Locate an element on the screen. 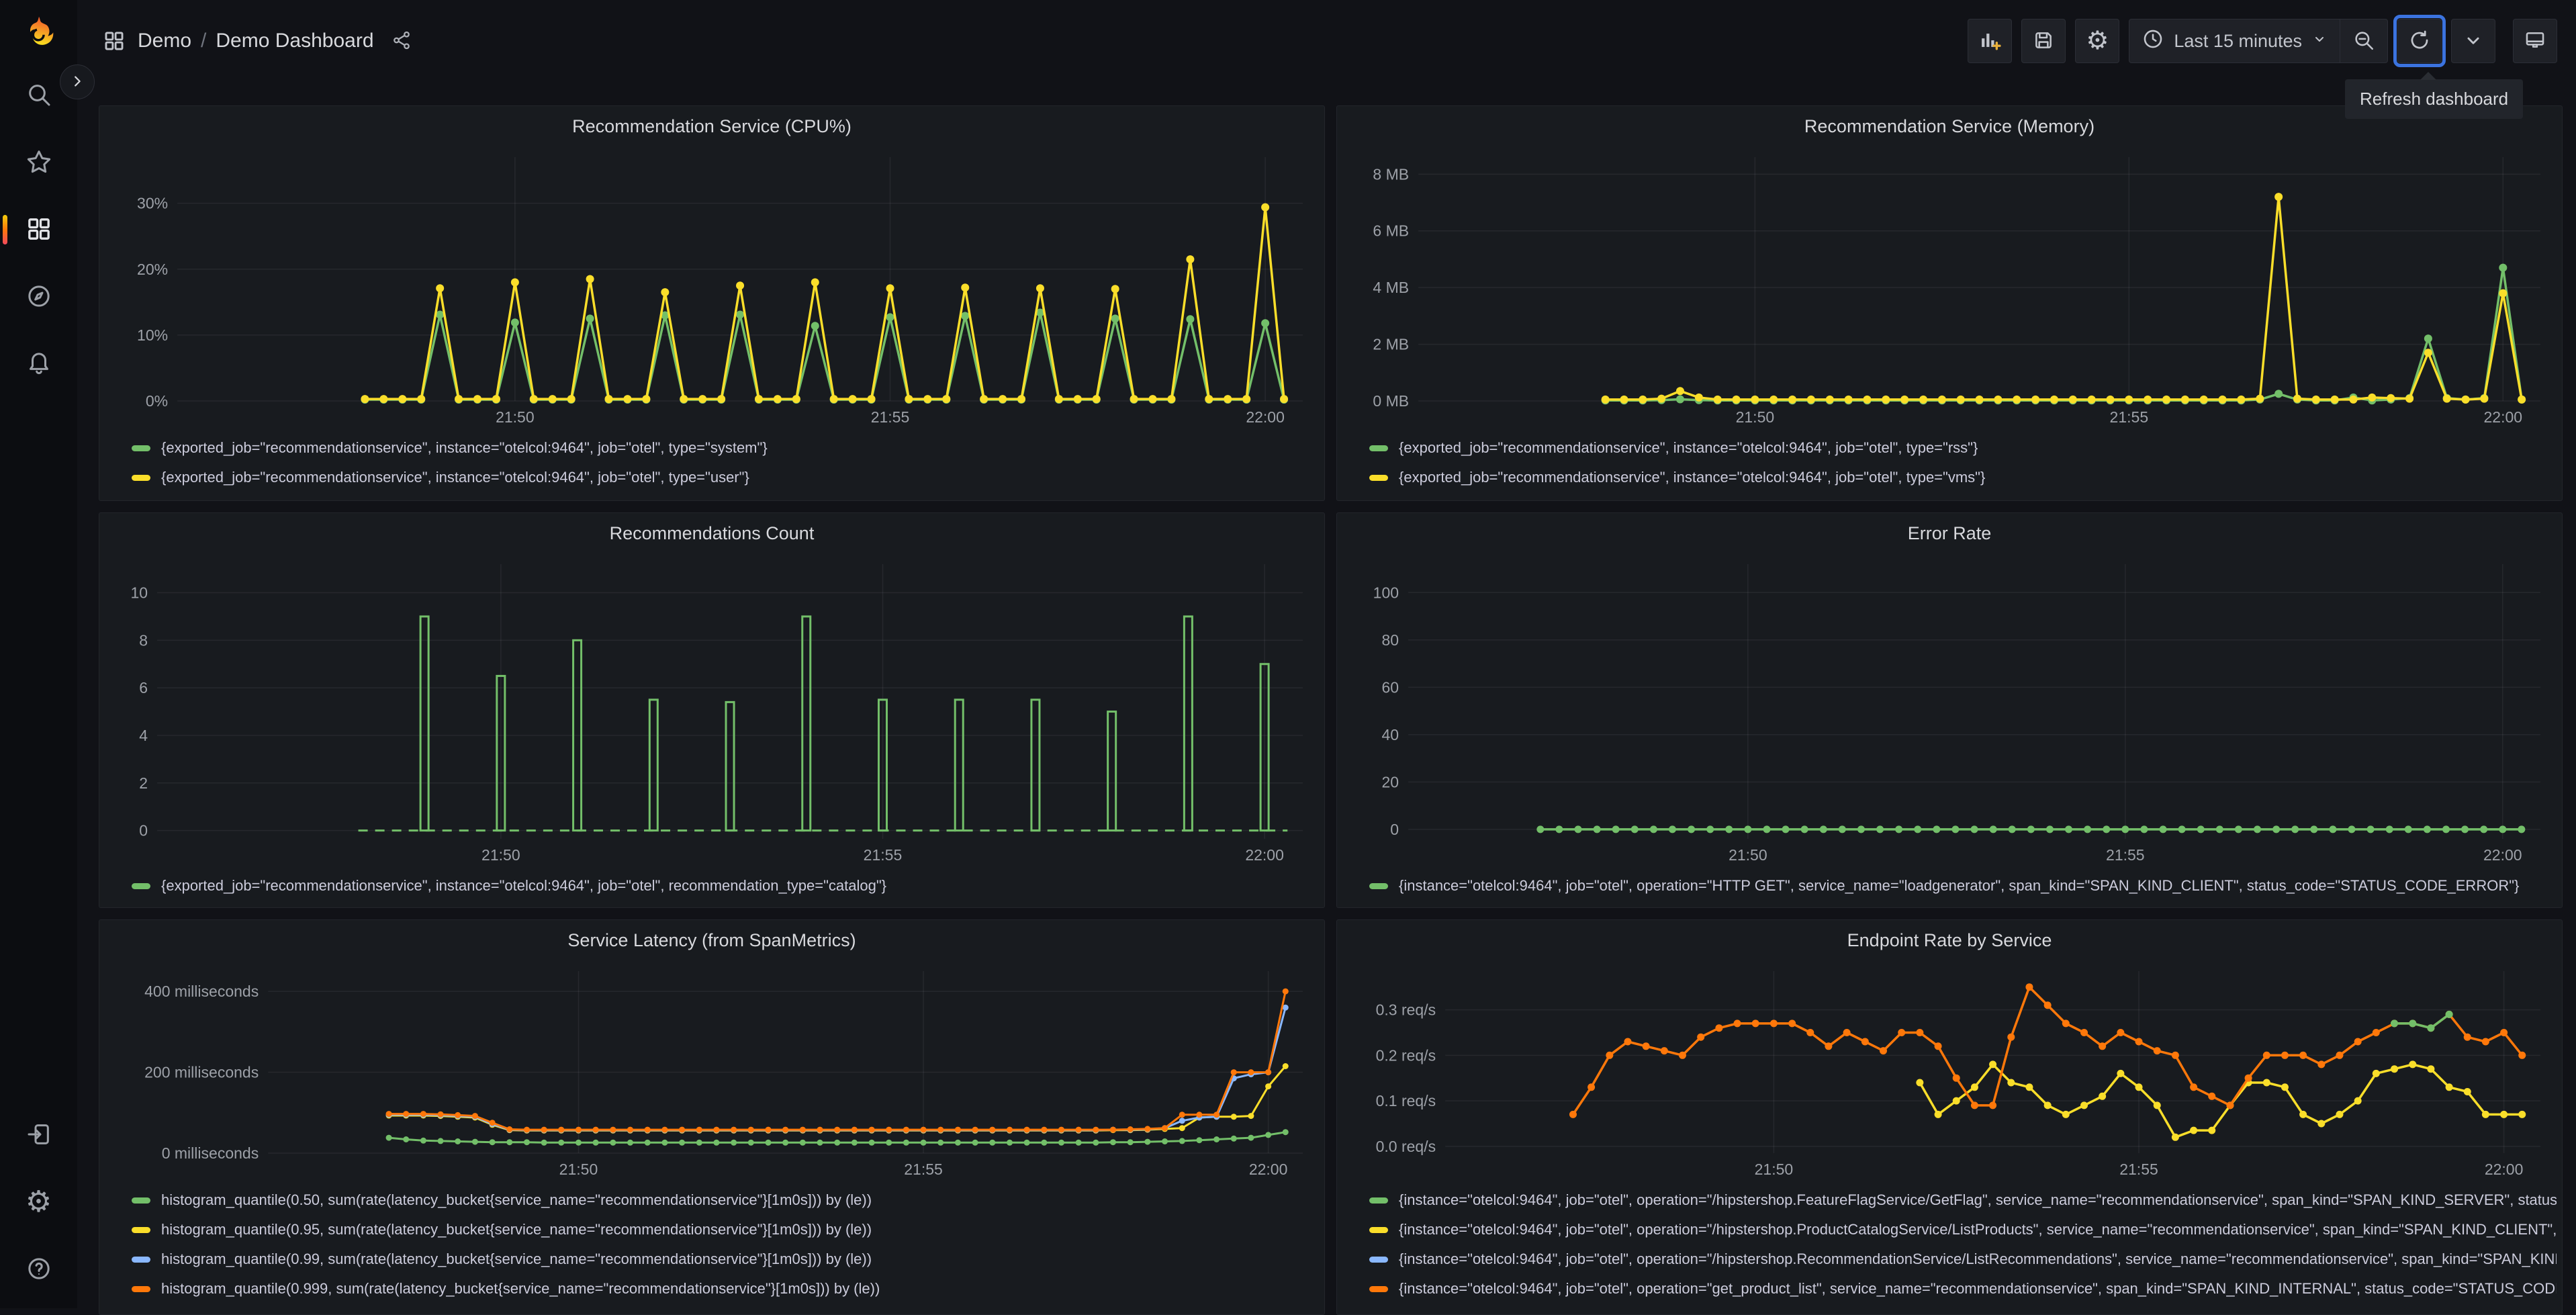  svg-text: 60 is located at coordinates (1390, 687).